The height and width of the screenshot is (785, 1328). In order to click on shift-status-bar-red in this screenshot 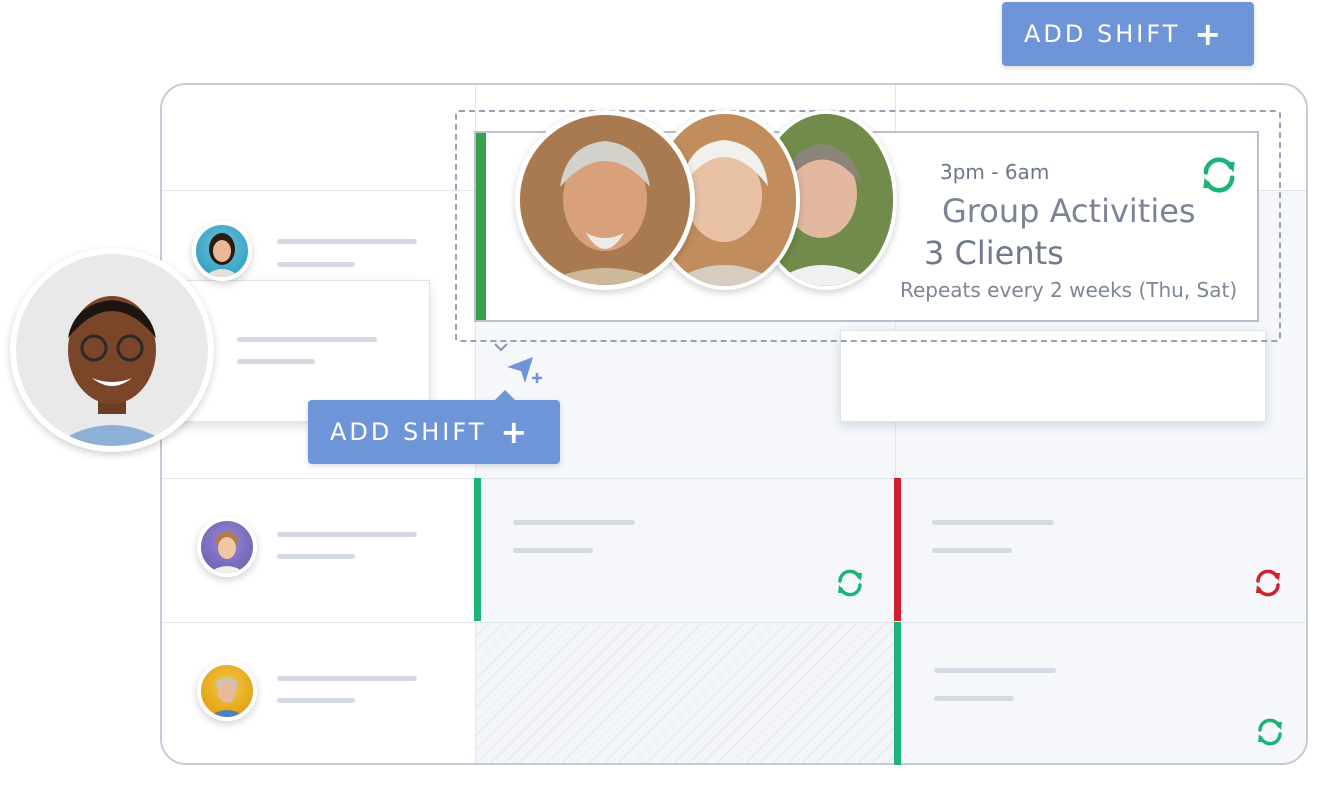, I will do `click(897, 549)`.